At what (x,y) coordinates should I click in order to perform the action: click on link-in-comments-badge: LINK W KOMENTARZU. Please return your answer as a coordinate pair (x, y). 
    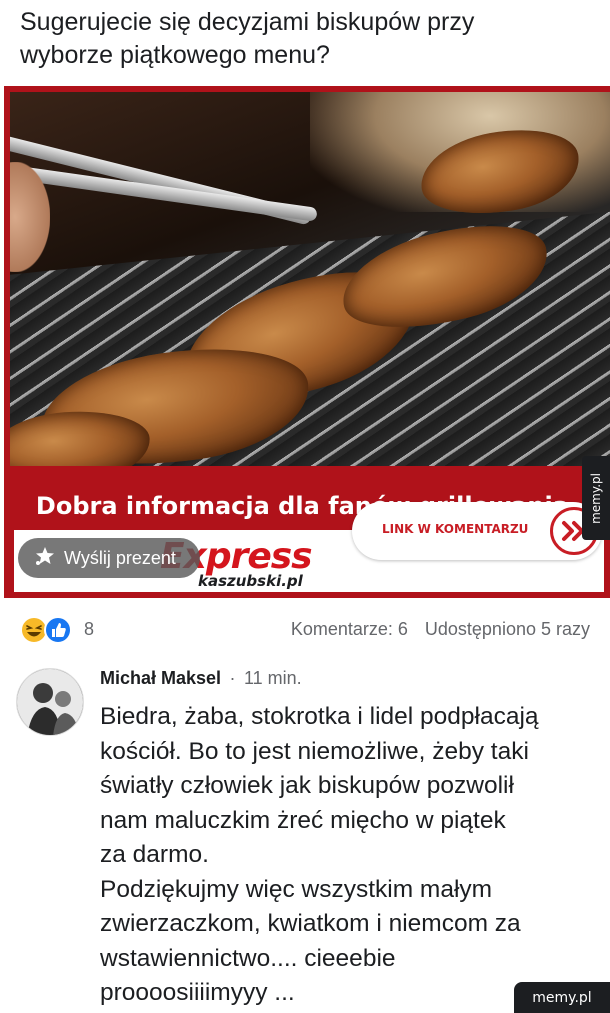
    Looking at the image, I should click on (477, 531).